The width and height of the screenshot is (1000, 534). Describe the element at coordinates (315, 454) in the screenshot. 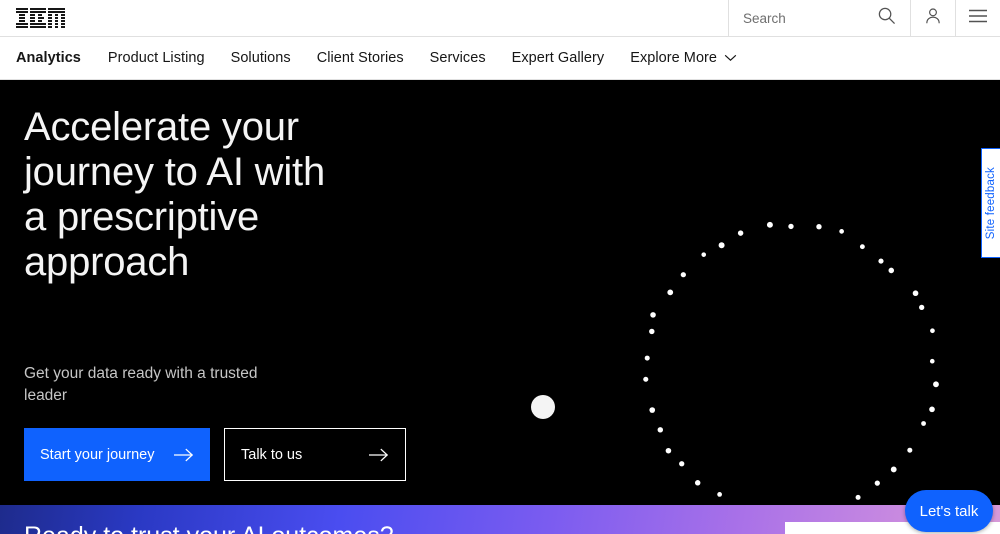

I see `talk-to-us-button: Talk to us` at that location.